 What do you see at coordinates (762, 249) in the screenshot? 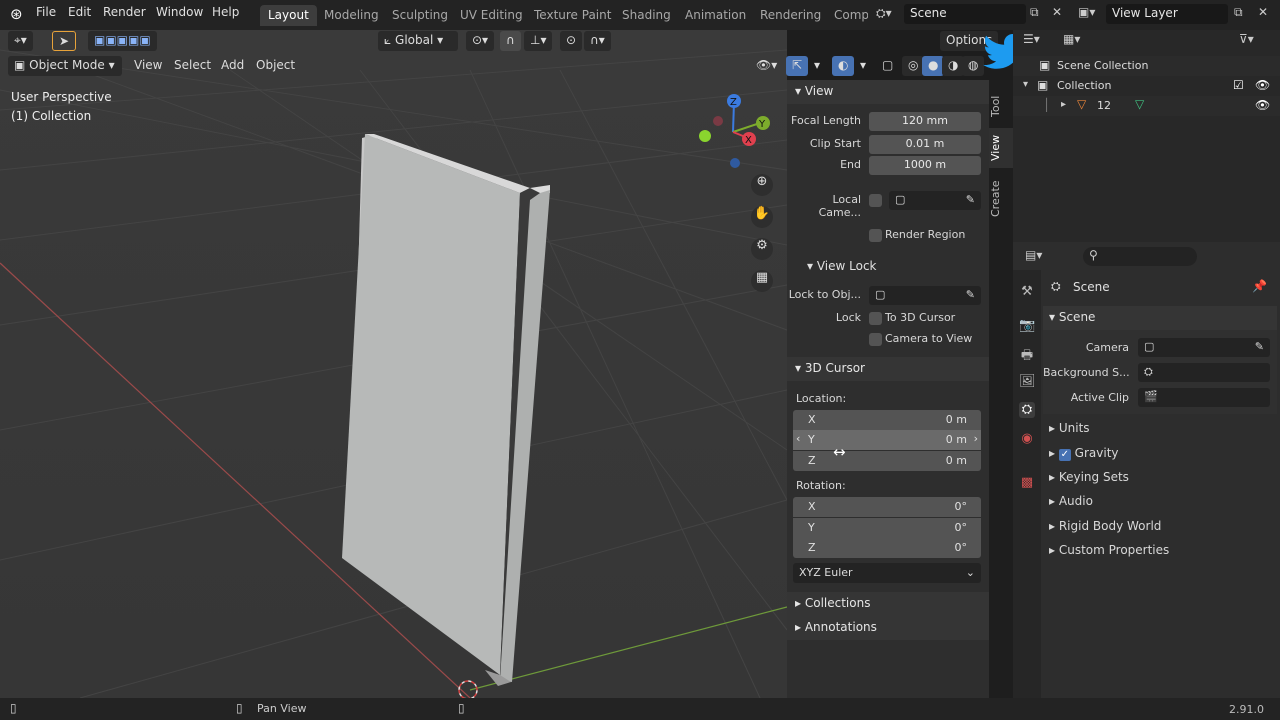
I see `camera-view-icon: ⚙` at bounding box center [762, 249].